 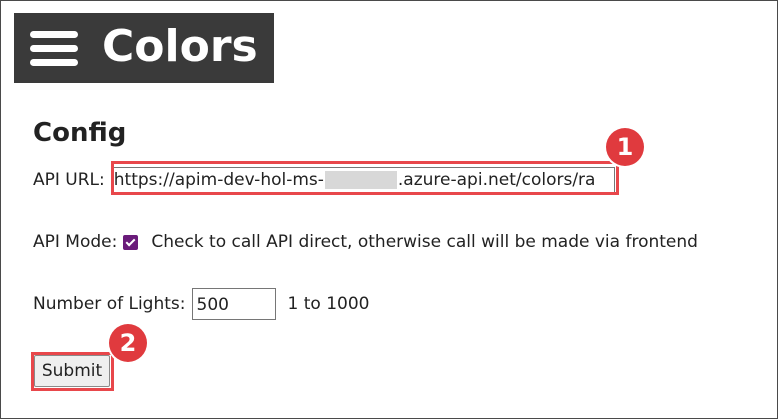 I want to click on lights-range-hint: 1 to 1000, so click(x=328, y=304).